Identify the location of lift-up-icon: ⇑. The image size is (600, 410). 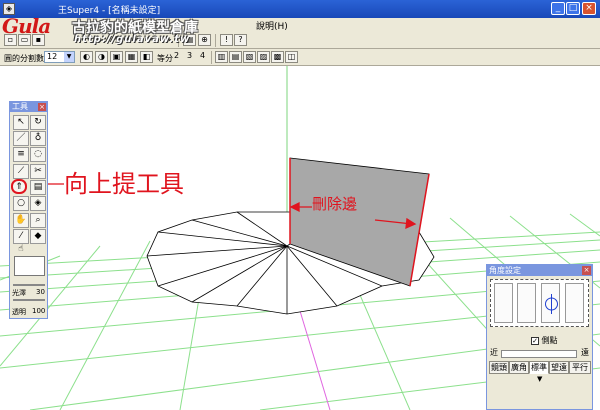
(19, 186).